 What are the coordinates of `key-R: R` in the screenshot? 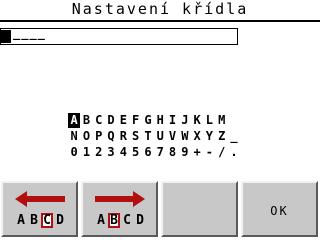 It's located at (123, 136).